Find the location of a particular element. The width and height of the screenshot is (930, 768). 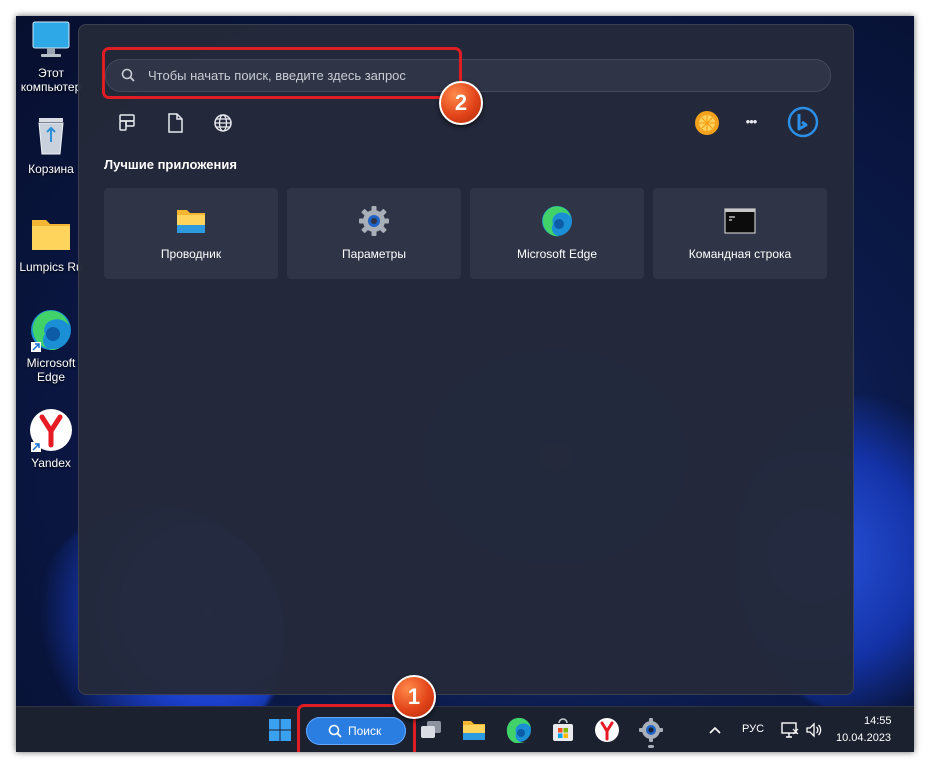

bing-chat-button is located at coordinates (803, 122).